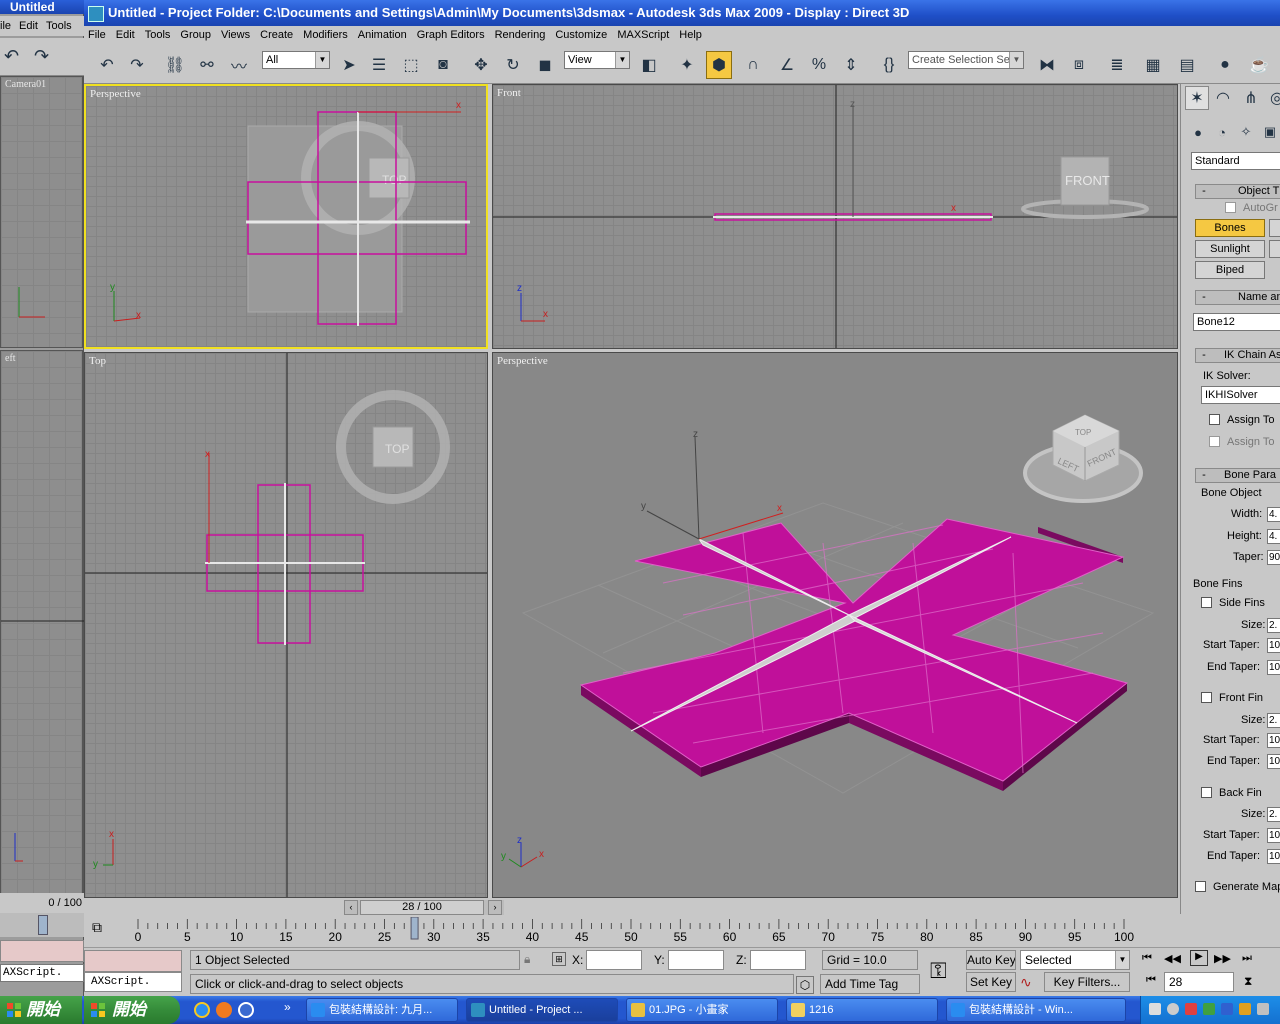 The image size is (1280, 1024). I want to click on menu-modifiers: Modifiers, so click(326, 35).